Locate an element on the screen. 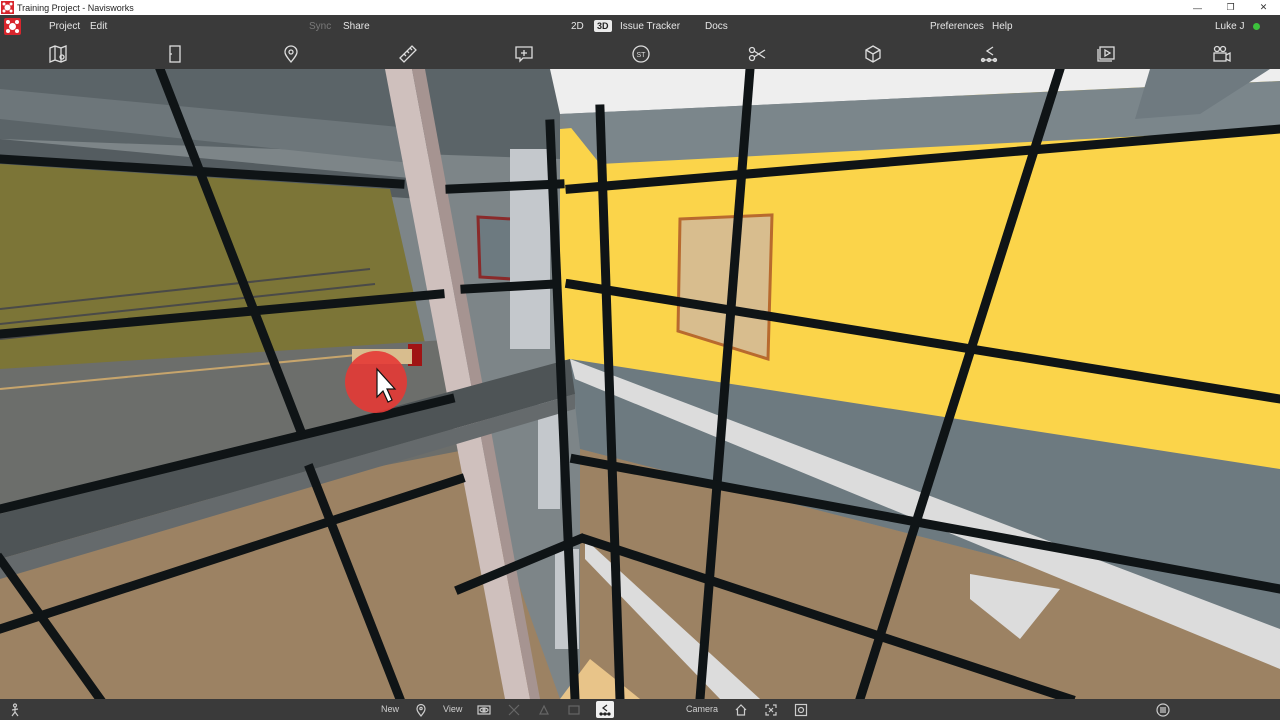  camera-record-icon is located at coordinates (1222, 54).